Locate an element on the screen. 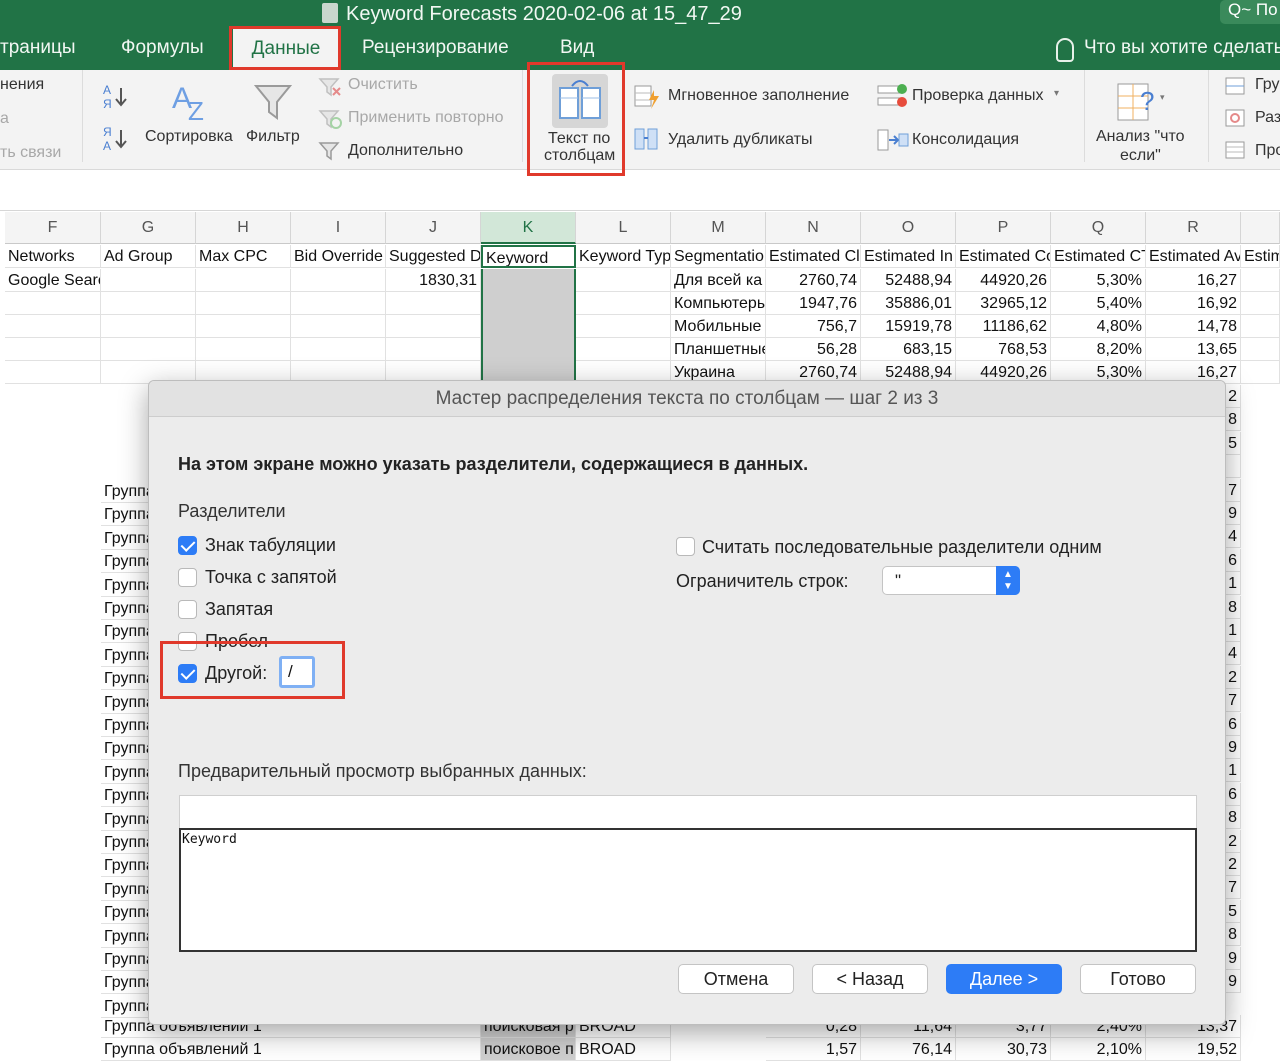 The height and width of the screenshot is (1061, 1280). table-cell: 76,14 is located at coordinates (908, 1049).